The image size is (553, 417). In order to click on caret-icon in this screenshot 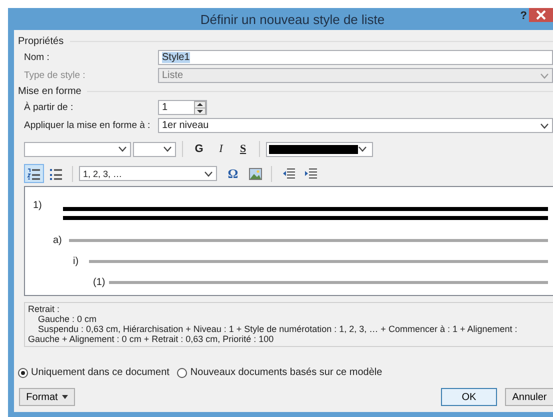, I will do `click(65, 397)`.